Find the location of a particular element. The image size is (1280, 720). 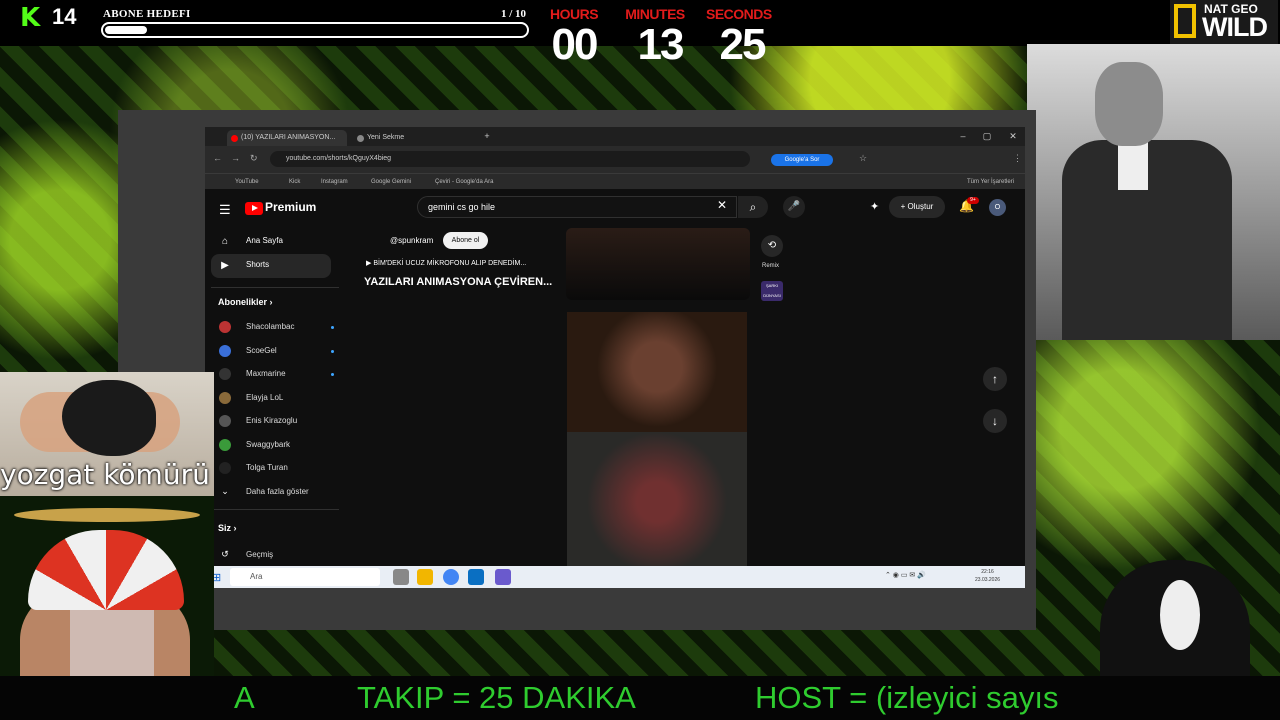

previous-short-arrow-icon: ↑ is located at coordinates (995, 379).